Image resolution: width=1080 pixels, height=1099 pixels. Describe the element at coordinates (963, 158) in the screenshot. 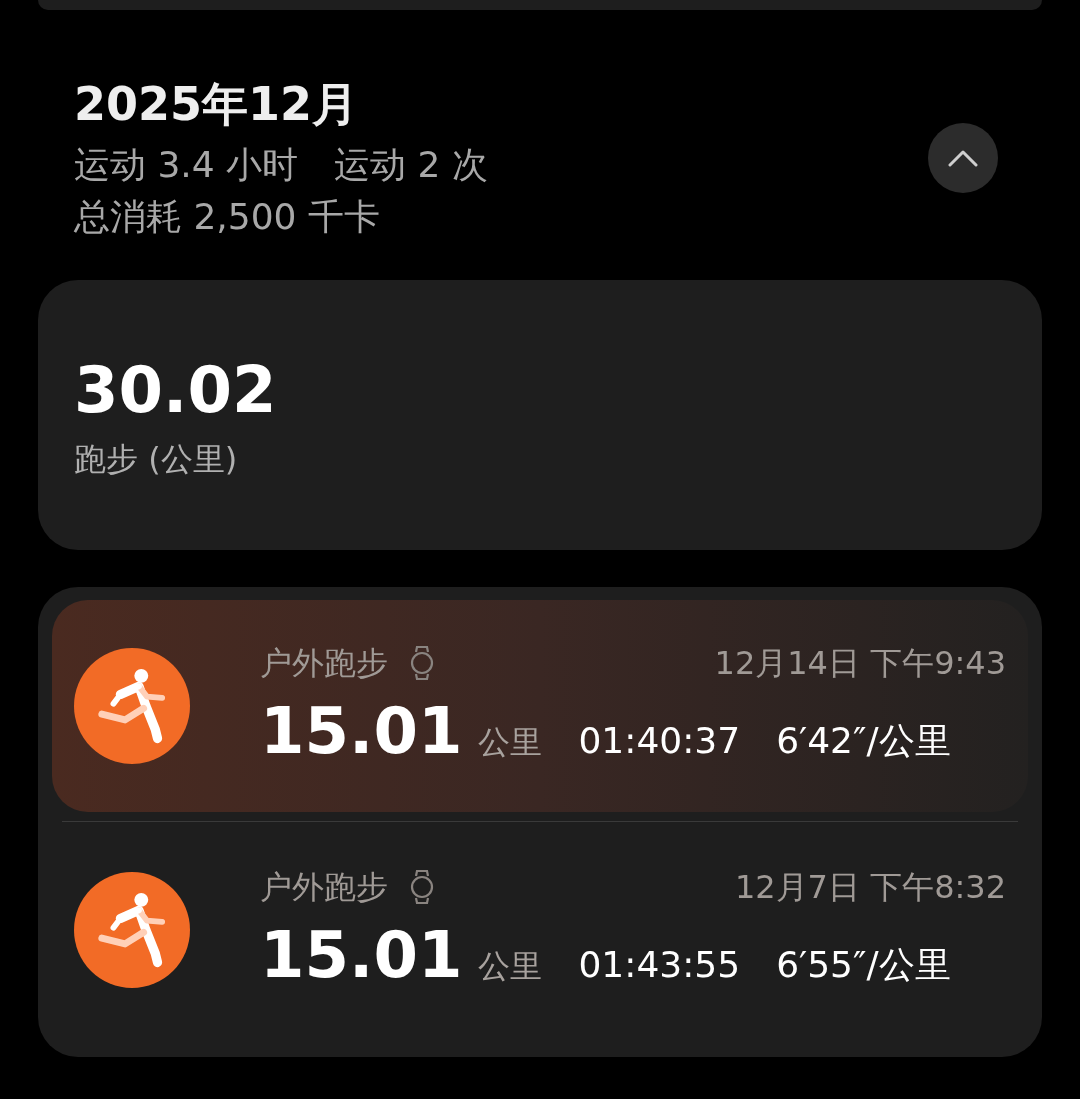

I see `chevron-icon` at that location.